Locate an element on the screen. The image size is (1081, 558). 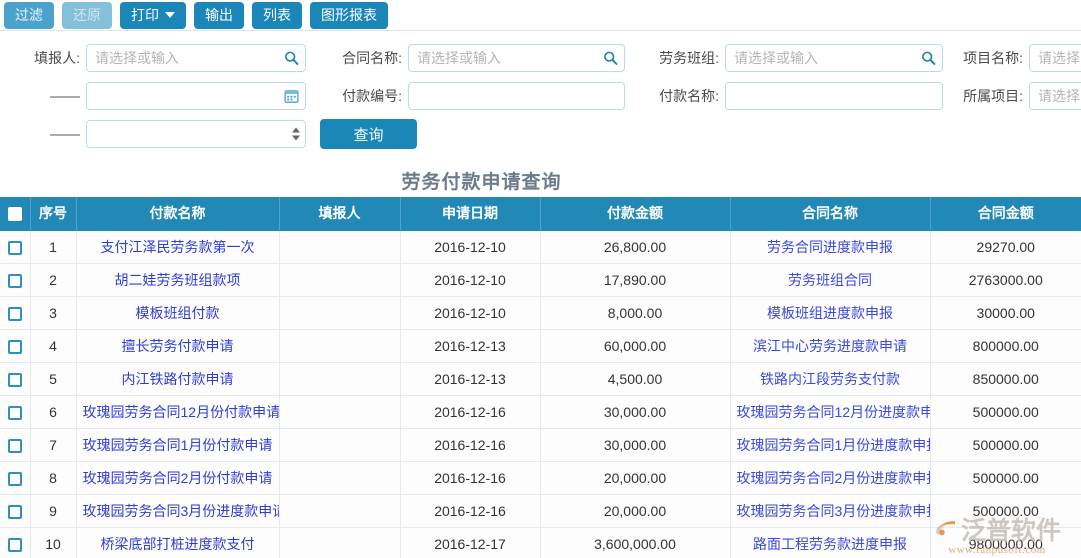
export-button: 输出 is located at coordinates (219, 15).